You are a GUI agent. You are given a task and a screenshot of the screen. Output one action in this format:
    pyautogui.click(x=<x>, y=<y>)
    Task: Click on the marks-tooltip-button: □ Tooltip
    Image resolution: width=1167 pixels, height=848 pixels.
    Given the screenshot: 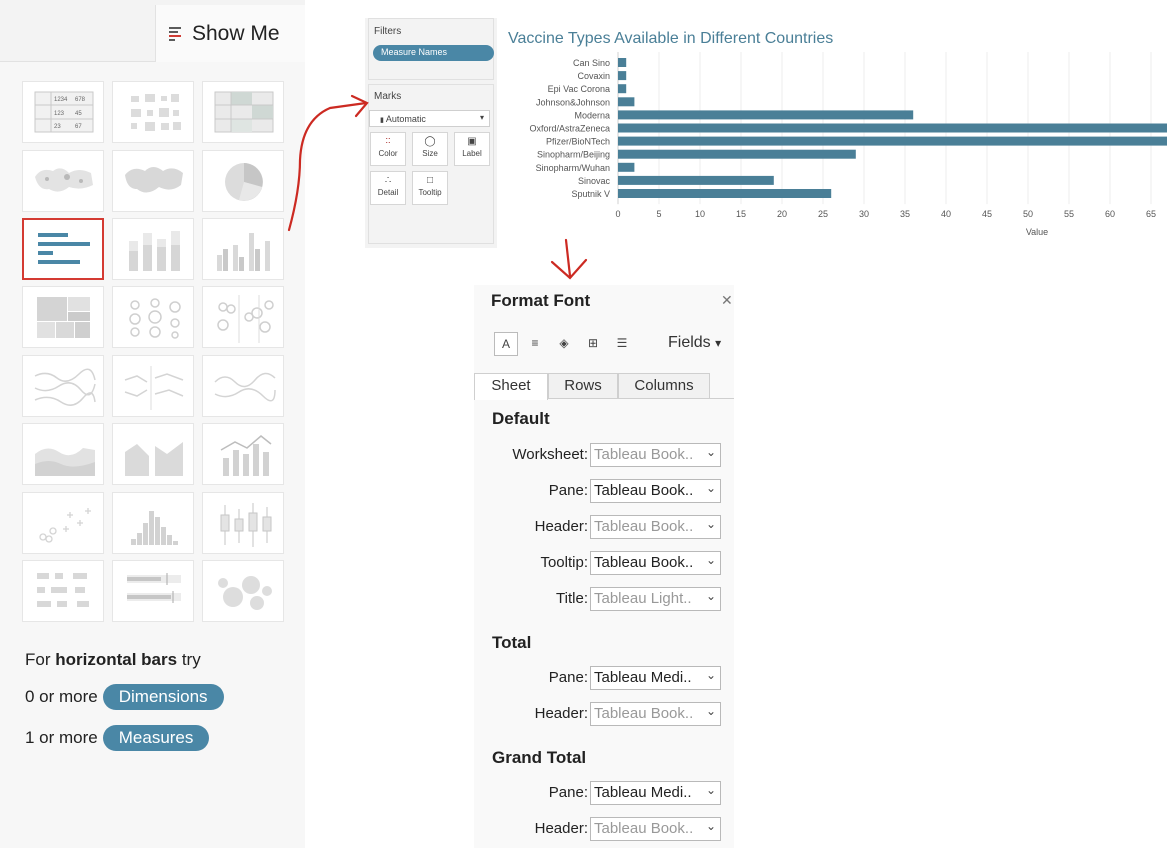 What is the action you would take?
    pyautogui.click(x=430, y=188)
    